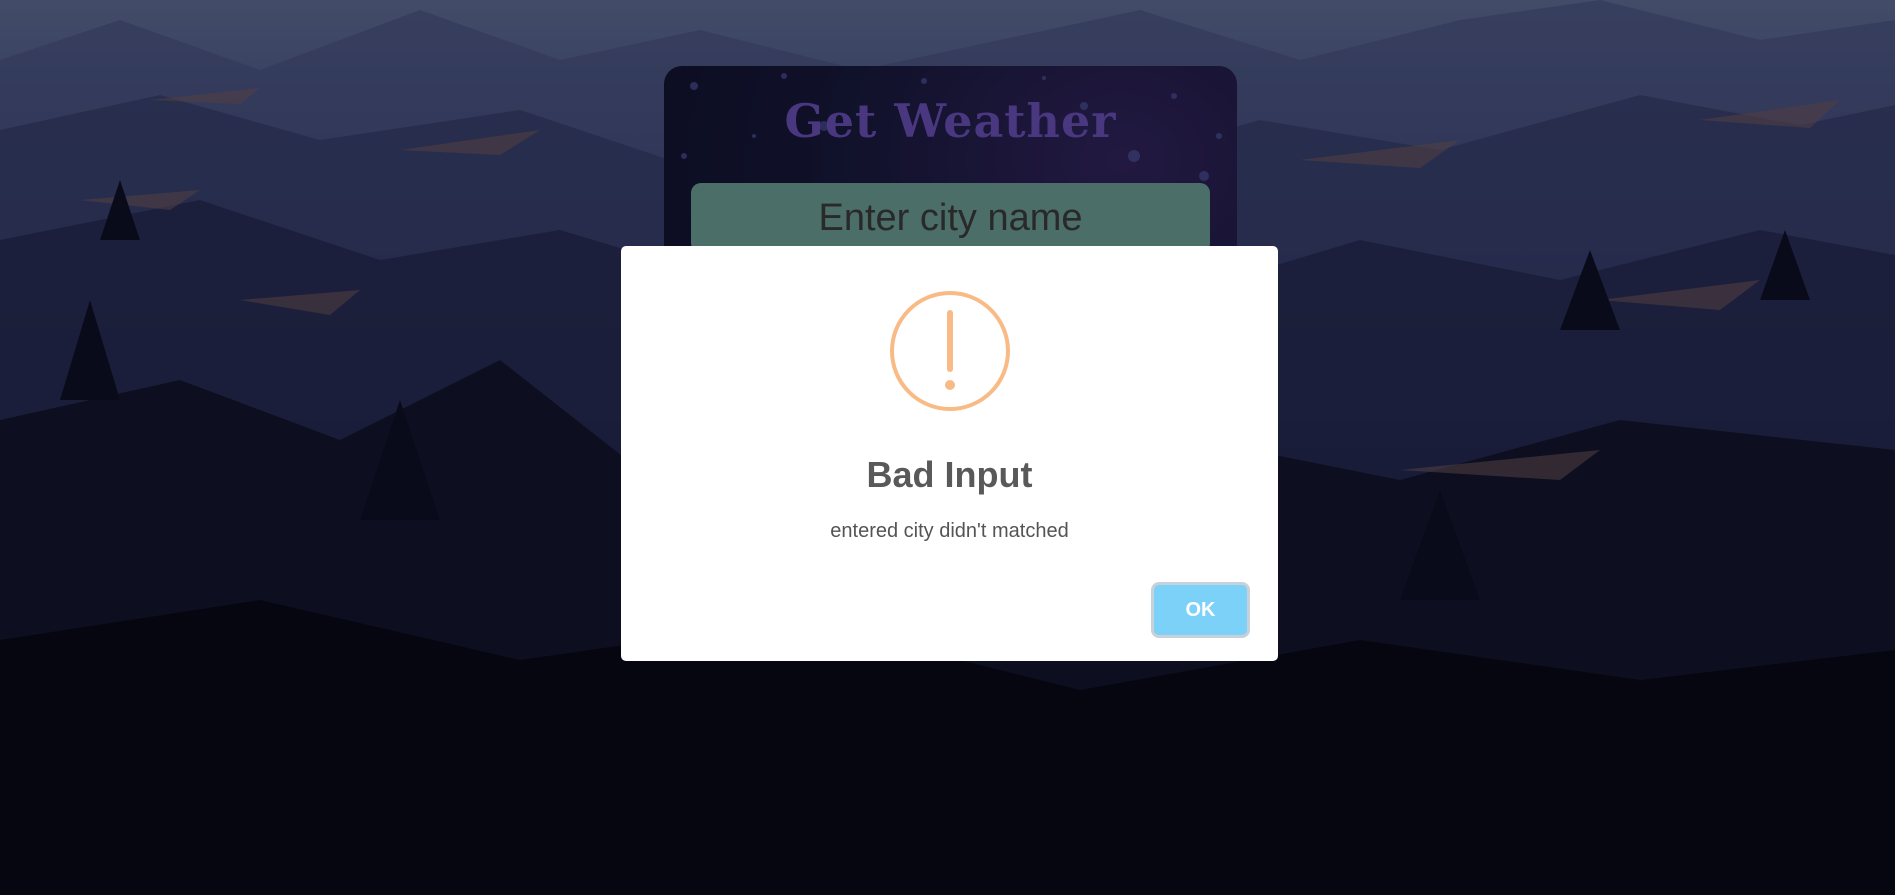  I want to click on alert-message: entered city didn't matched, so click(949, 531).